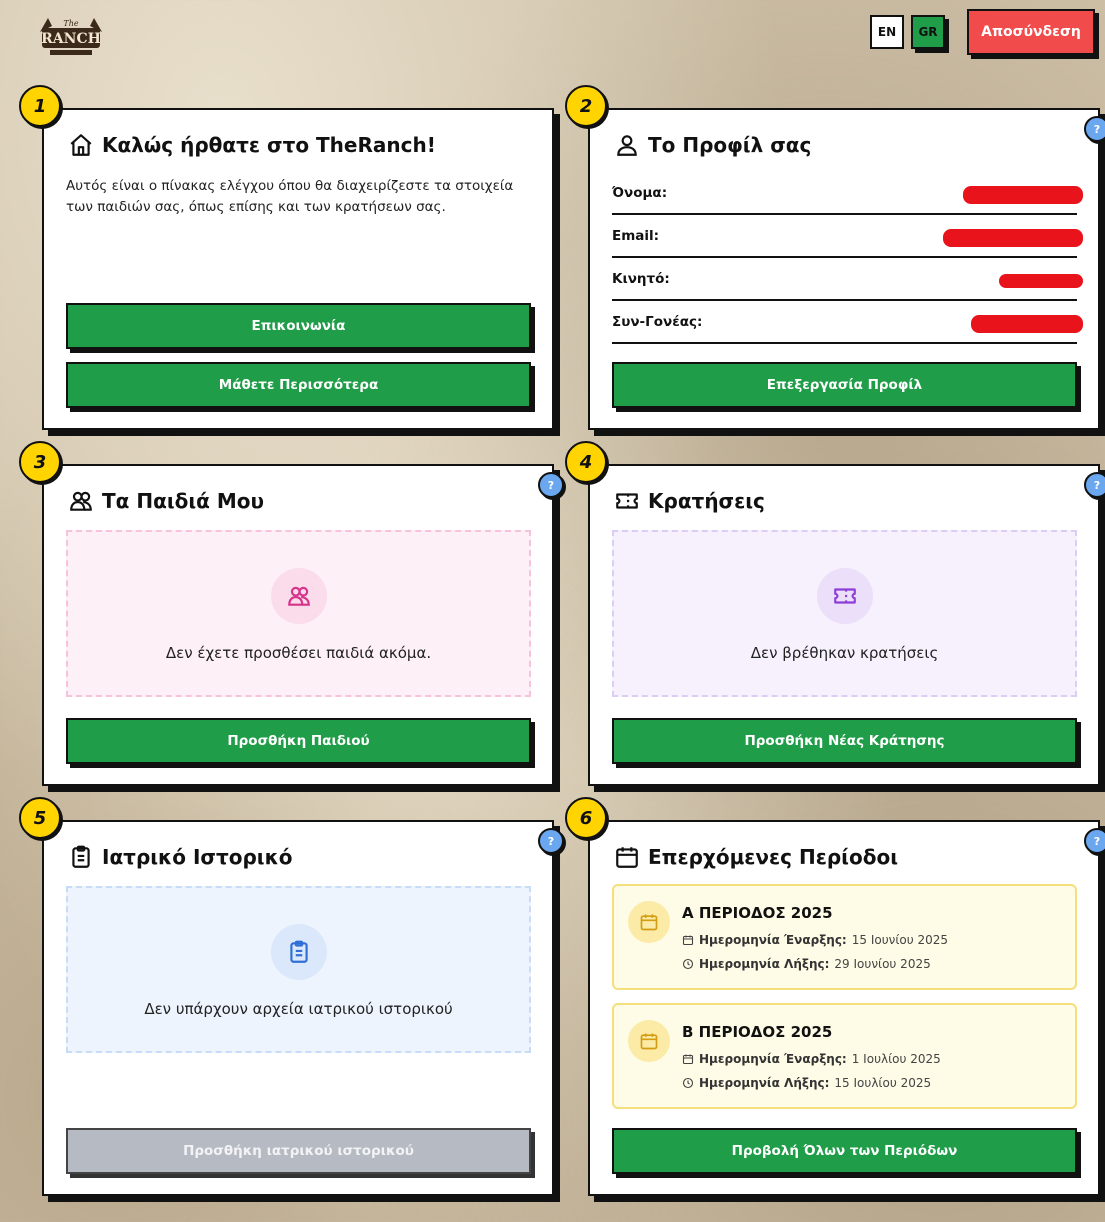  I want to click on profile-email-label: Email:, so click(636, 235).